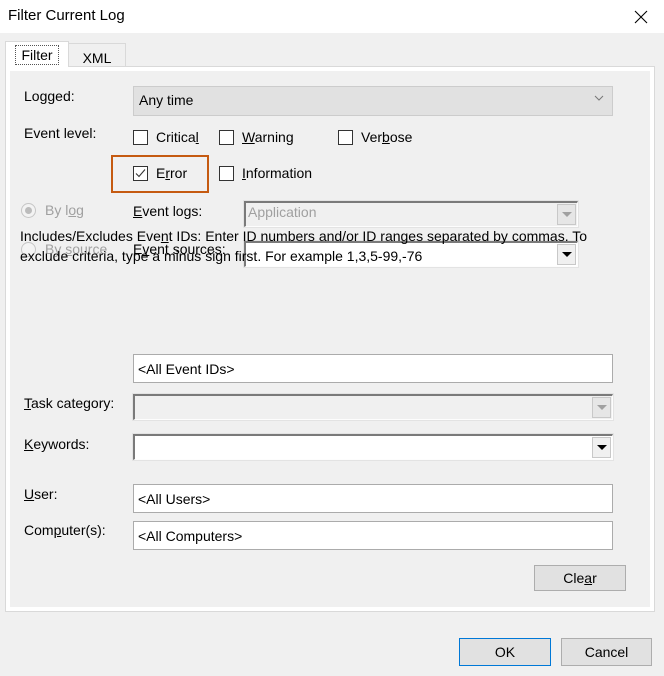  I want to click on keywords-dropdown, so click(373, 447).